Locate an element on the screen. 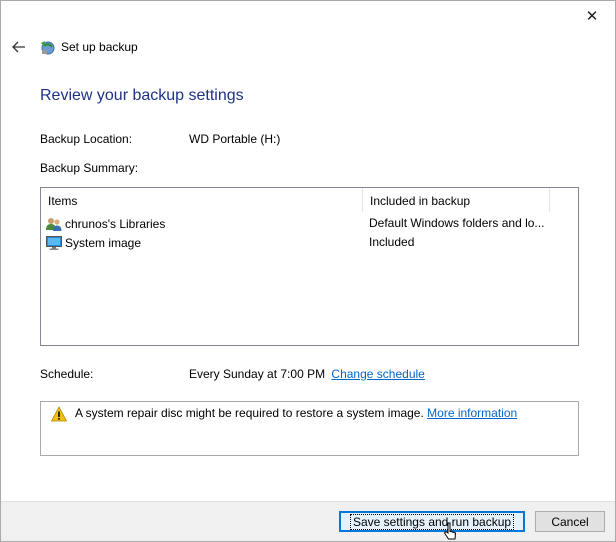  list-item: System image Included is located at coordinates (309, 242).